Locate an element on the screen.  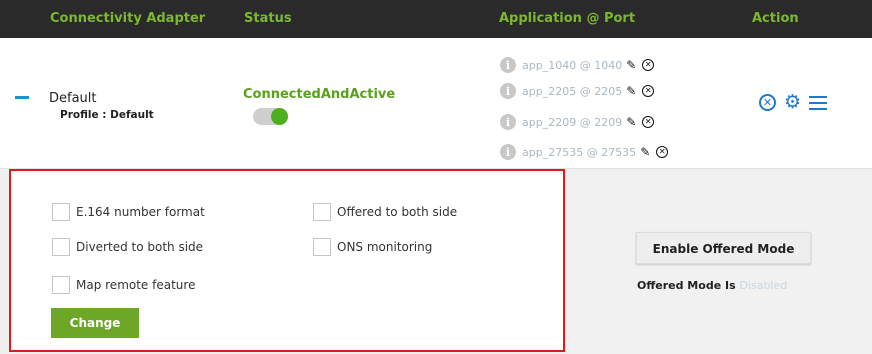
adapter-profile: Profile : Default is located at coordinates (107, 115).